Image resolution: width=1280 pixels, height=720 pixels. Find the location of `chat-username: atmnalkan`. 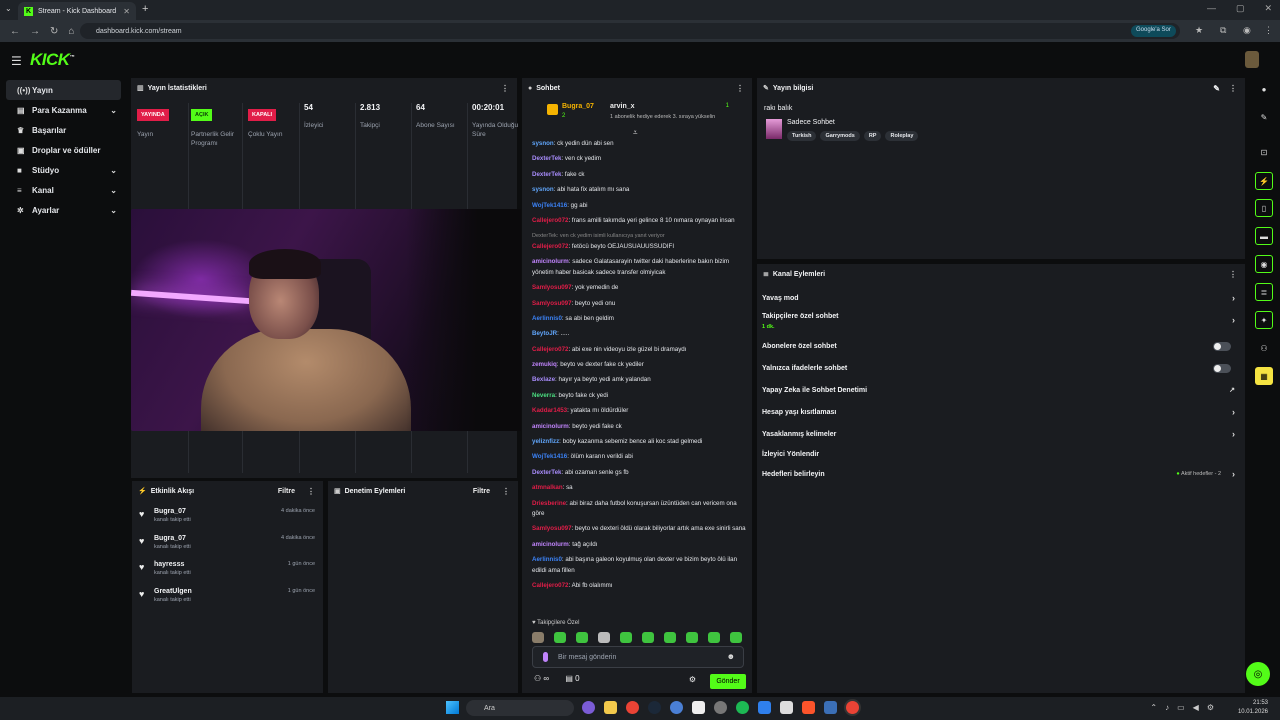

chat-username: atmnalkan is located at coordinates (547, 487).